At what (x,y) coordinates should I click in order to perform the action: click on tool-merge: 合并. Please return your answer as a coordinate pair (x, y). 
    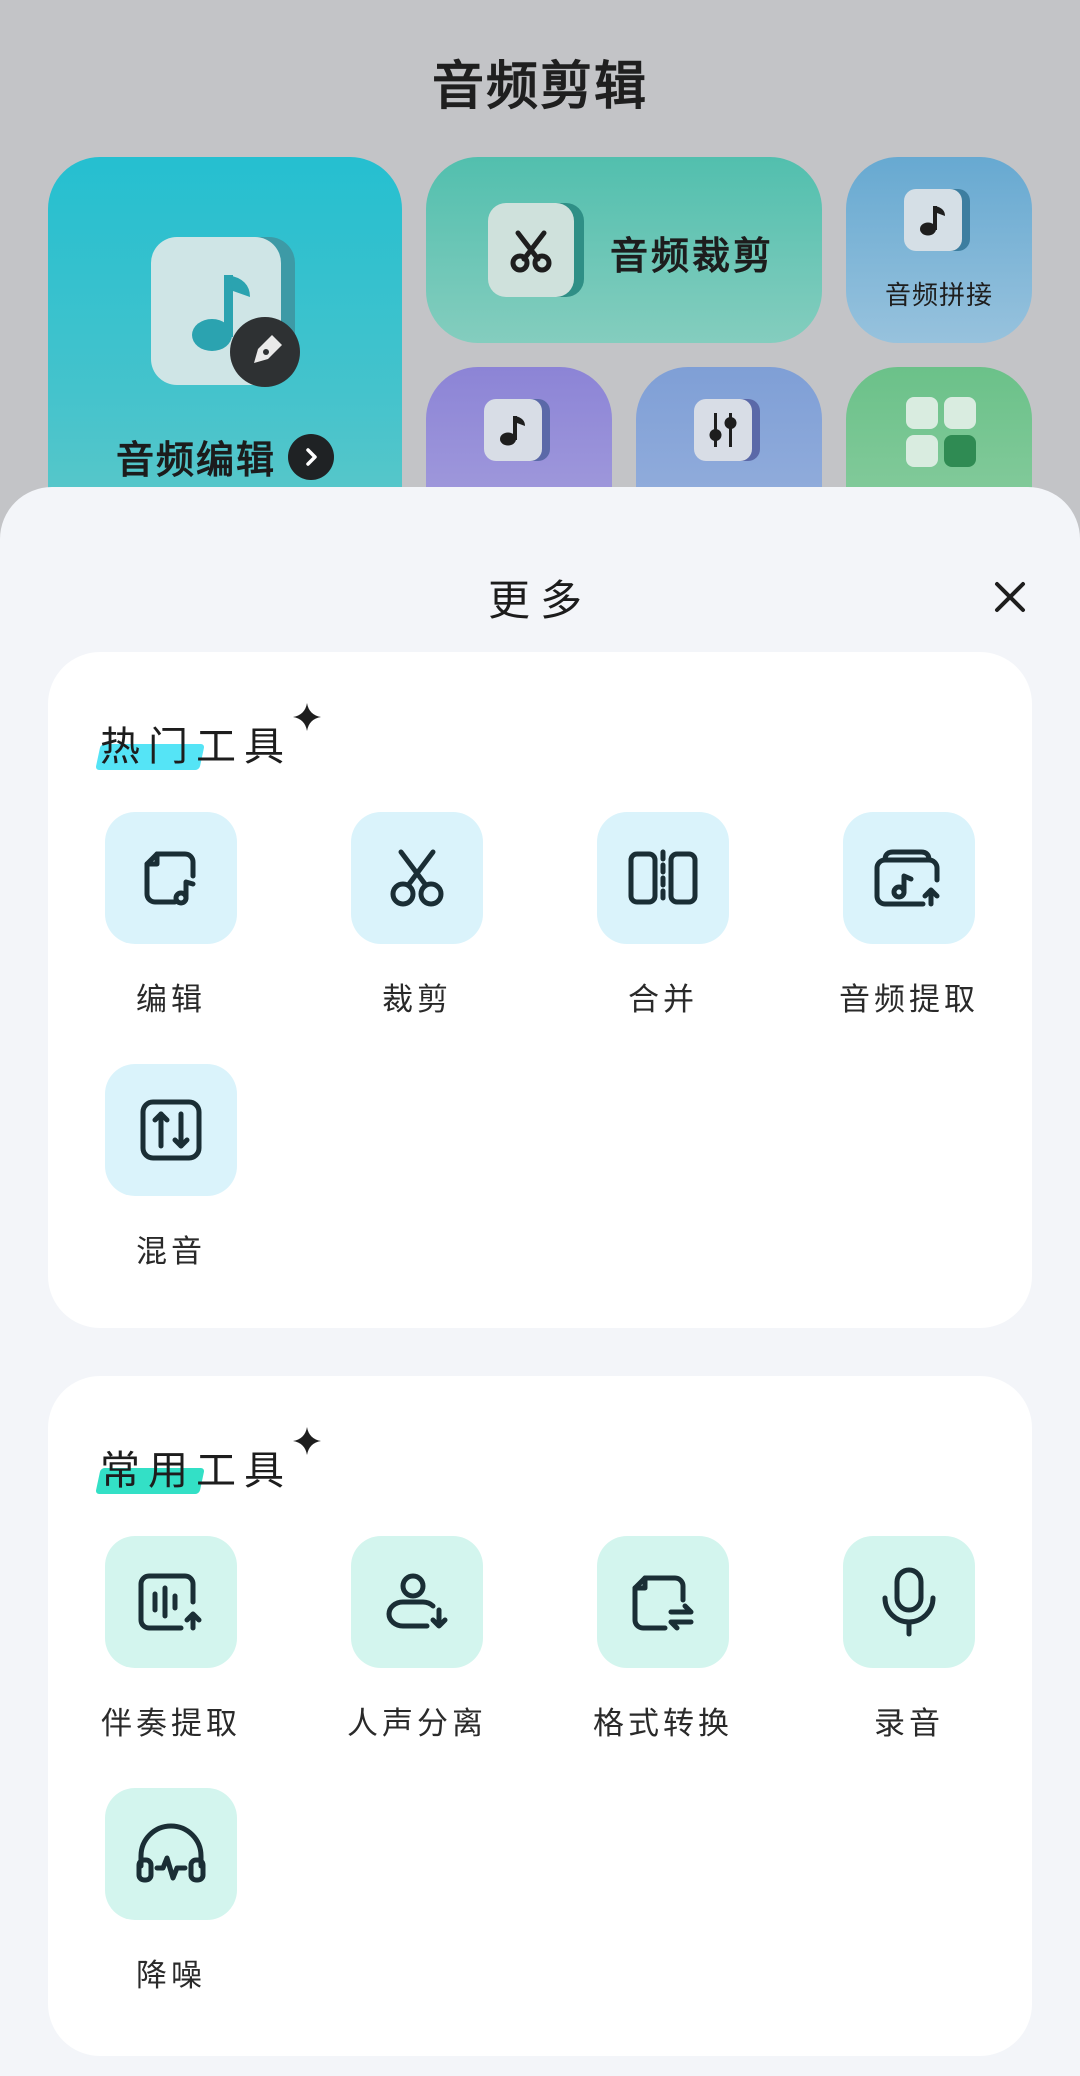
    Looking at the image, I should click on (663, 915).